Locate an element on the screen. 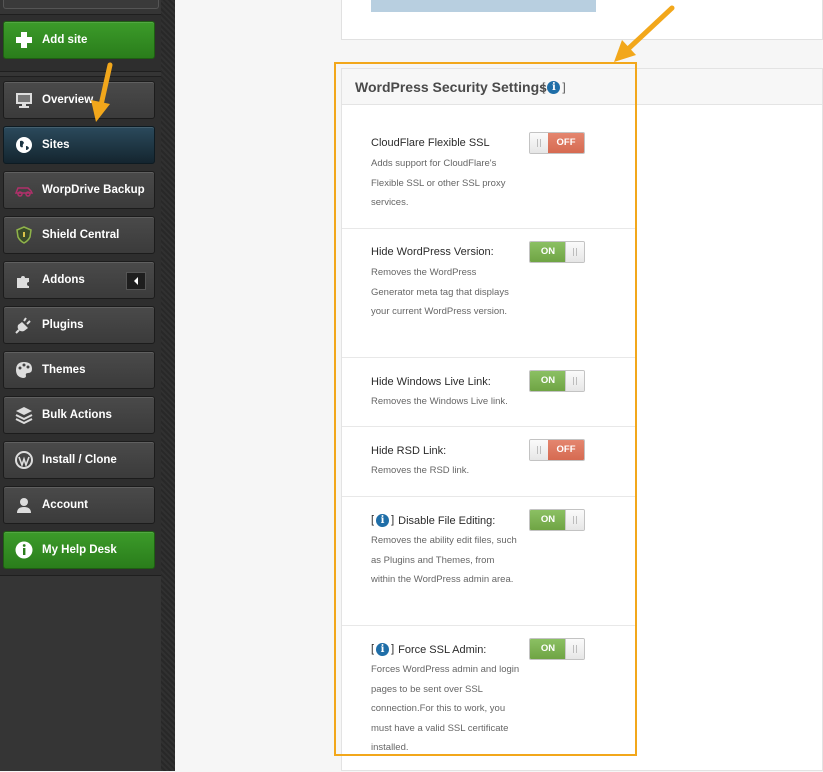 The width and height of the screenshot is (823, 772). hide-wp-version-toggle: ON is located at coordinates (557, 252).